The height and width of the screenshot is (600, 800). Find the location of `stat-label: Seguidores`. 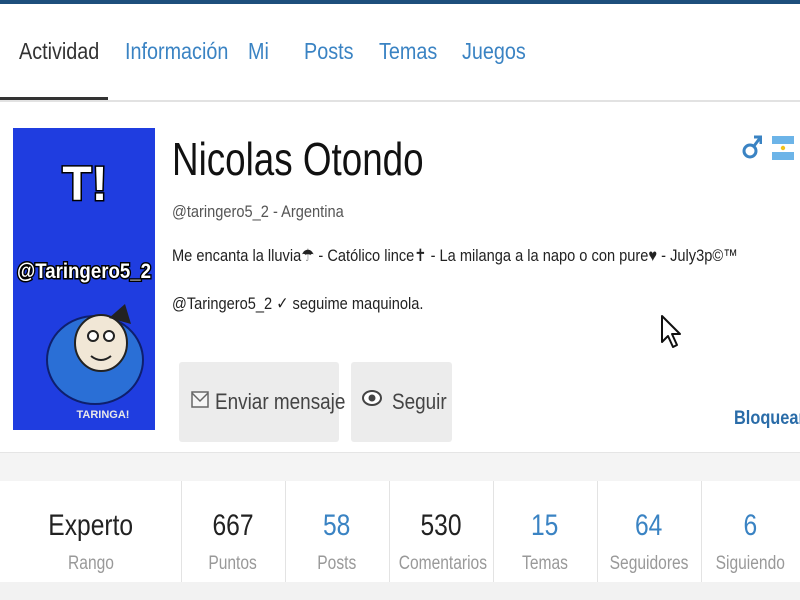

stat-label: Seguidores is located at coordinates (649, 563).